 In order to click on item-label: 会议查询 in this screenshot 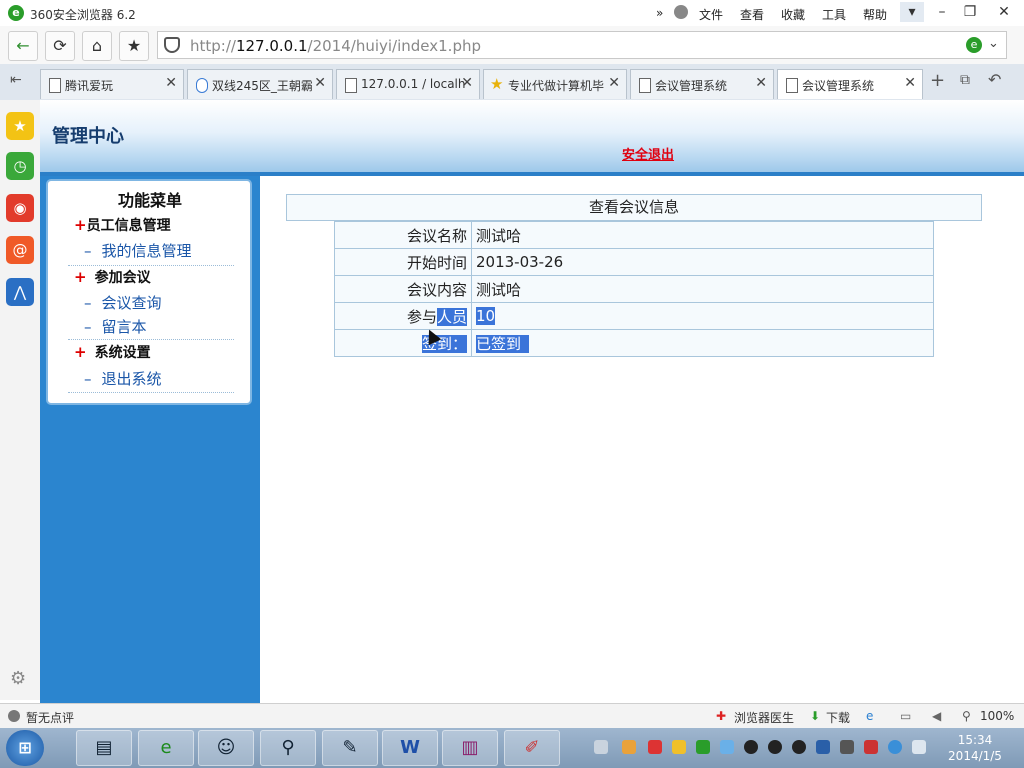, I will do `click(131, 303)`.